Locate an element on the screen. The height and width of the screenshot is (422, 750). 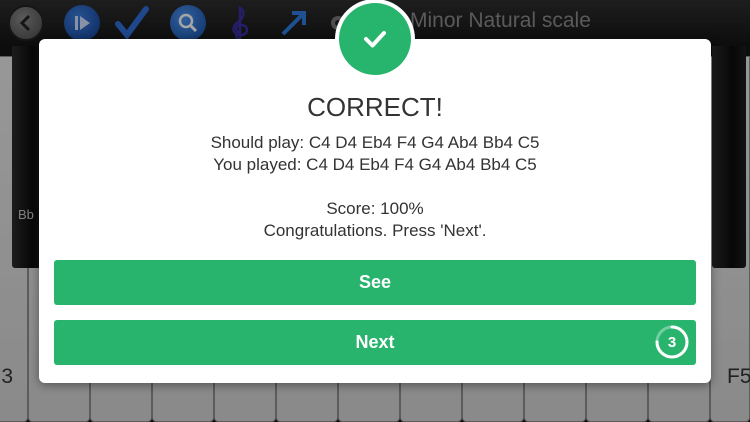
message-text: Congratulations. Press 'Next'. is located at coordinates (375, 230).